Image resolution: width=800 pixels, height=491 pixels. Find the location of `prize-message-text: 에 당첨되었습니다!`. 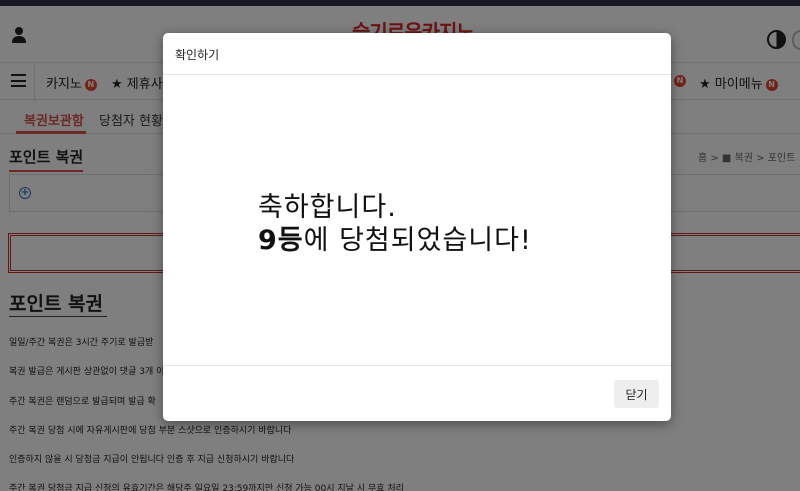

prize-message-text: 에 당첨되었습니다! is located at coordinates (417, 240).